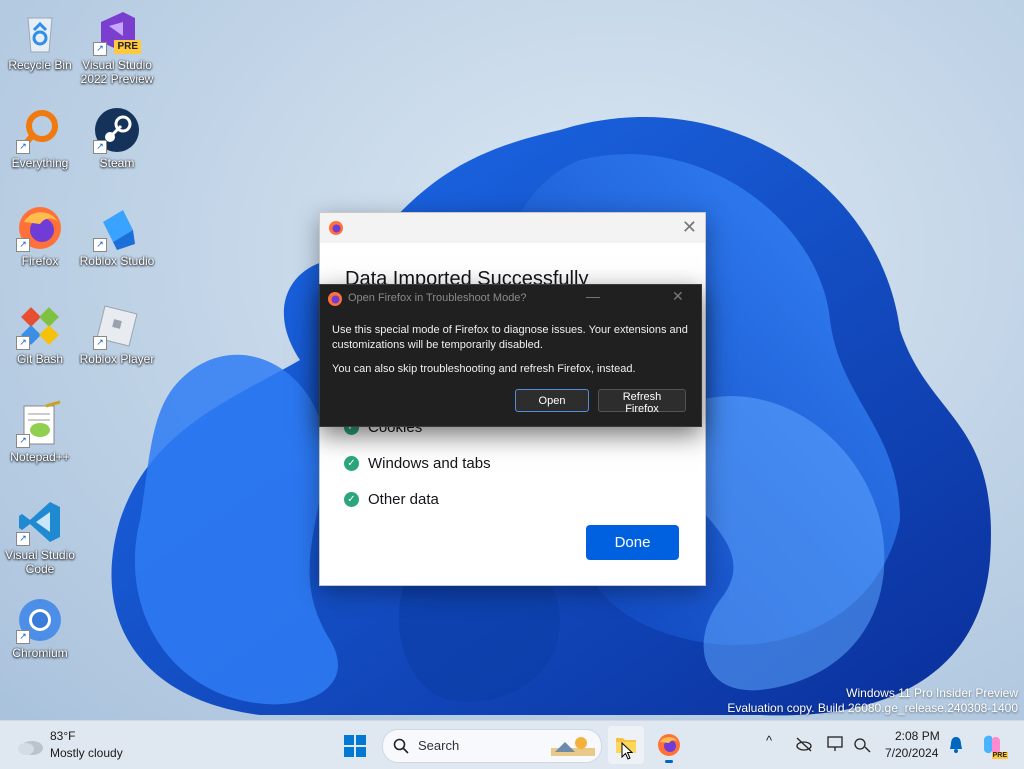  I want to click on desktop-icon-label: Roblox Player, so click(117, 359).